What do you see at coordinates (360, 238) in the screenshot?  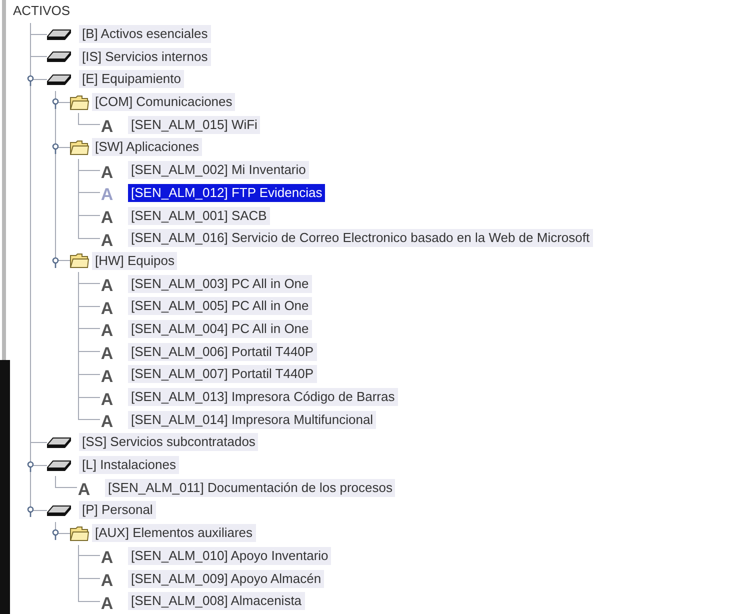 I see `tree-node-label: [SEN_ALM_016] Servicio de Correo Electronico basado en la Web de Microsoft` at bounding box center [360, 238].